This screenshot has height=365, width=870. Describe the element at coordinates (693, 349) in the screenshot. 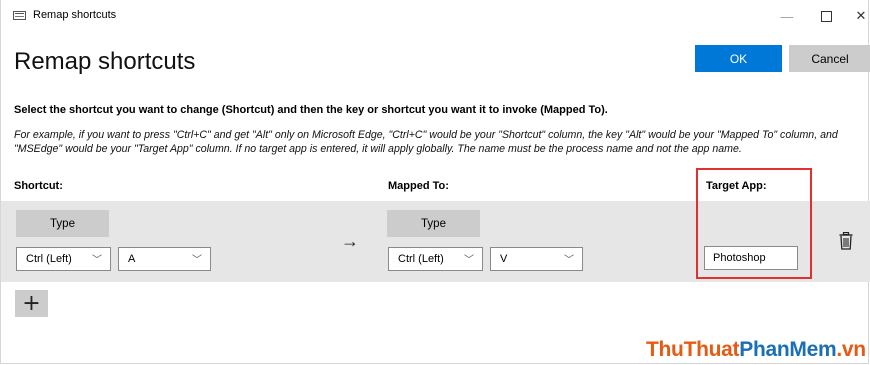

I see `watermark-part1: ThuThuat` at that location.